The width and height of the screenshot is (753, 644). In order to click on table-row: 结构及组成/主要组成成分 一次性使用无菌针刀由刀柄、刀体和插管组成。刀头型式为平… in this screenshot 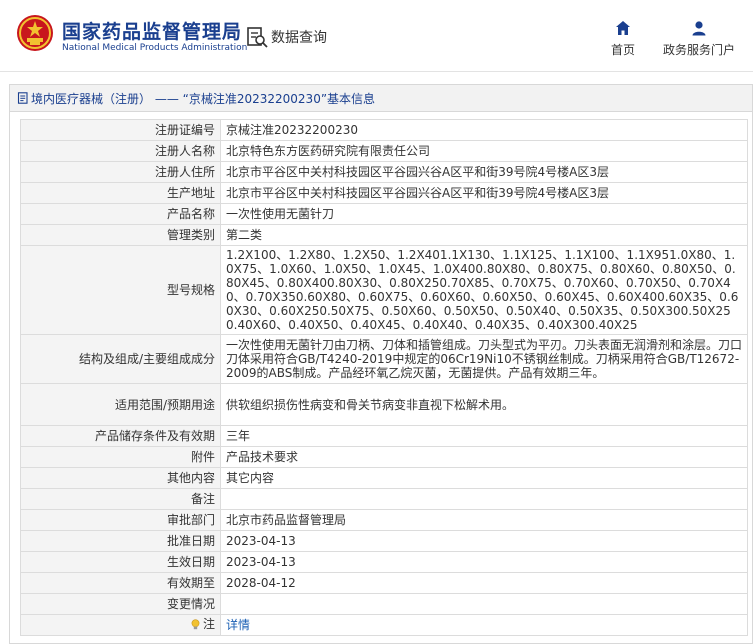, I will do `click(384, 359)`.